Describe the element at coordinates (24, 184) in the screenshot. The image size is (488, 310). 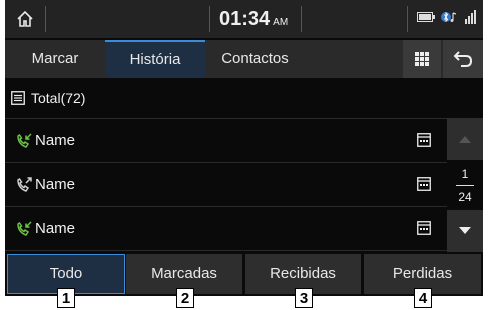
I see `outgoing-call-icon` at that location.